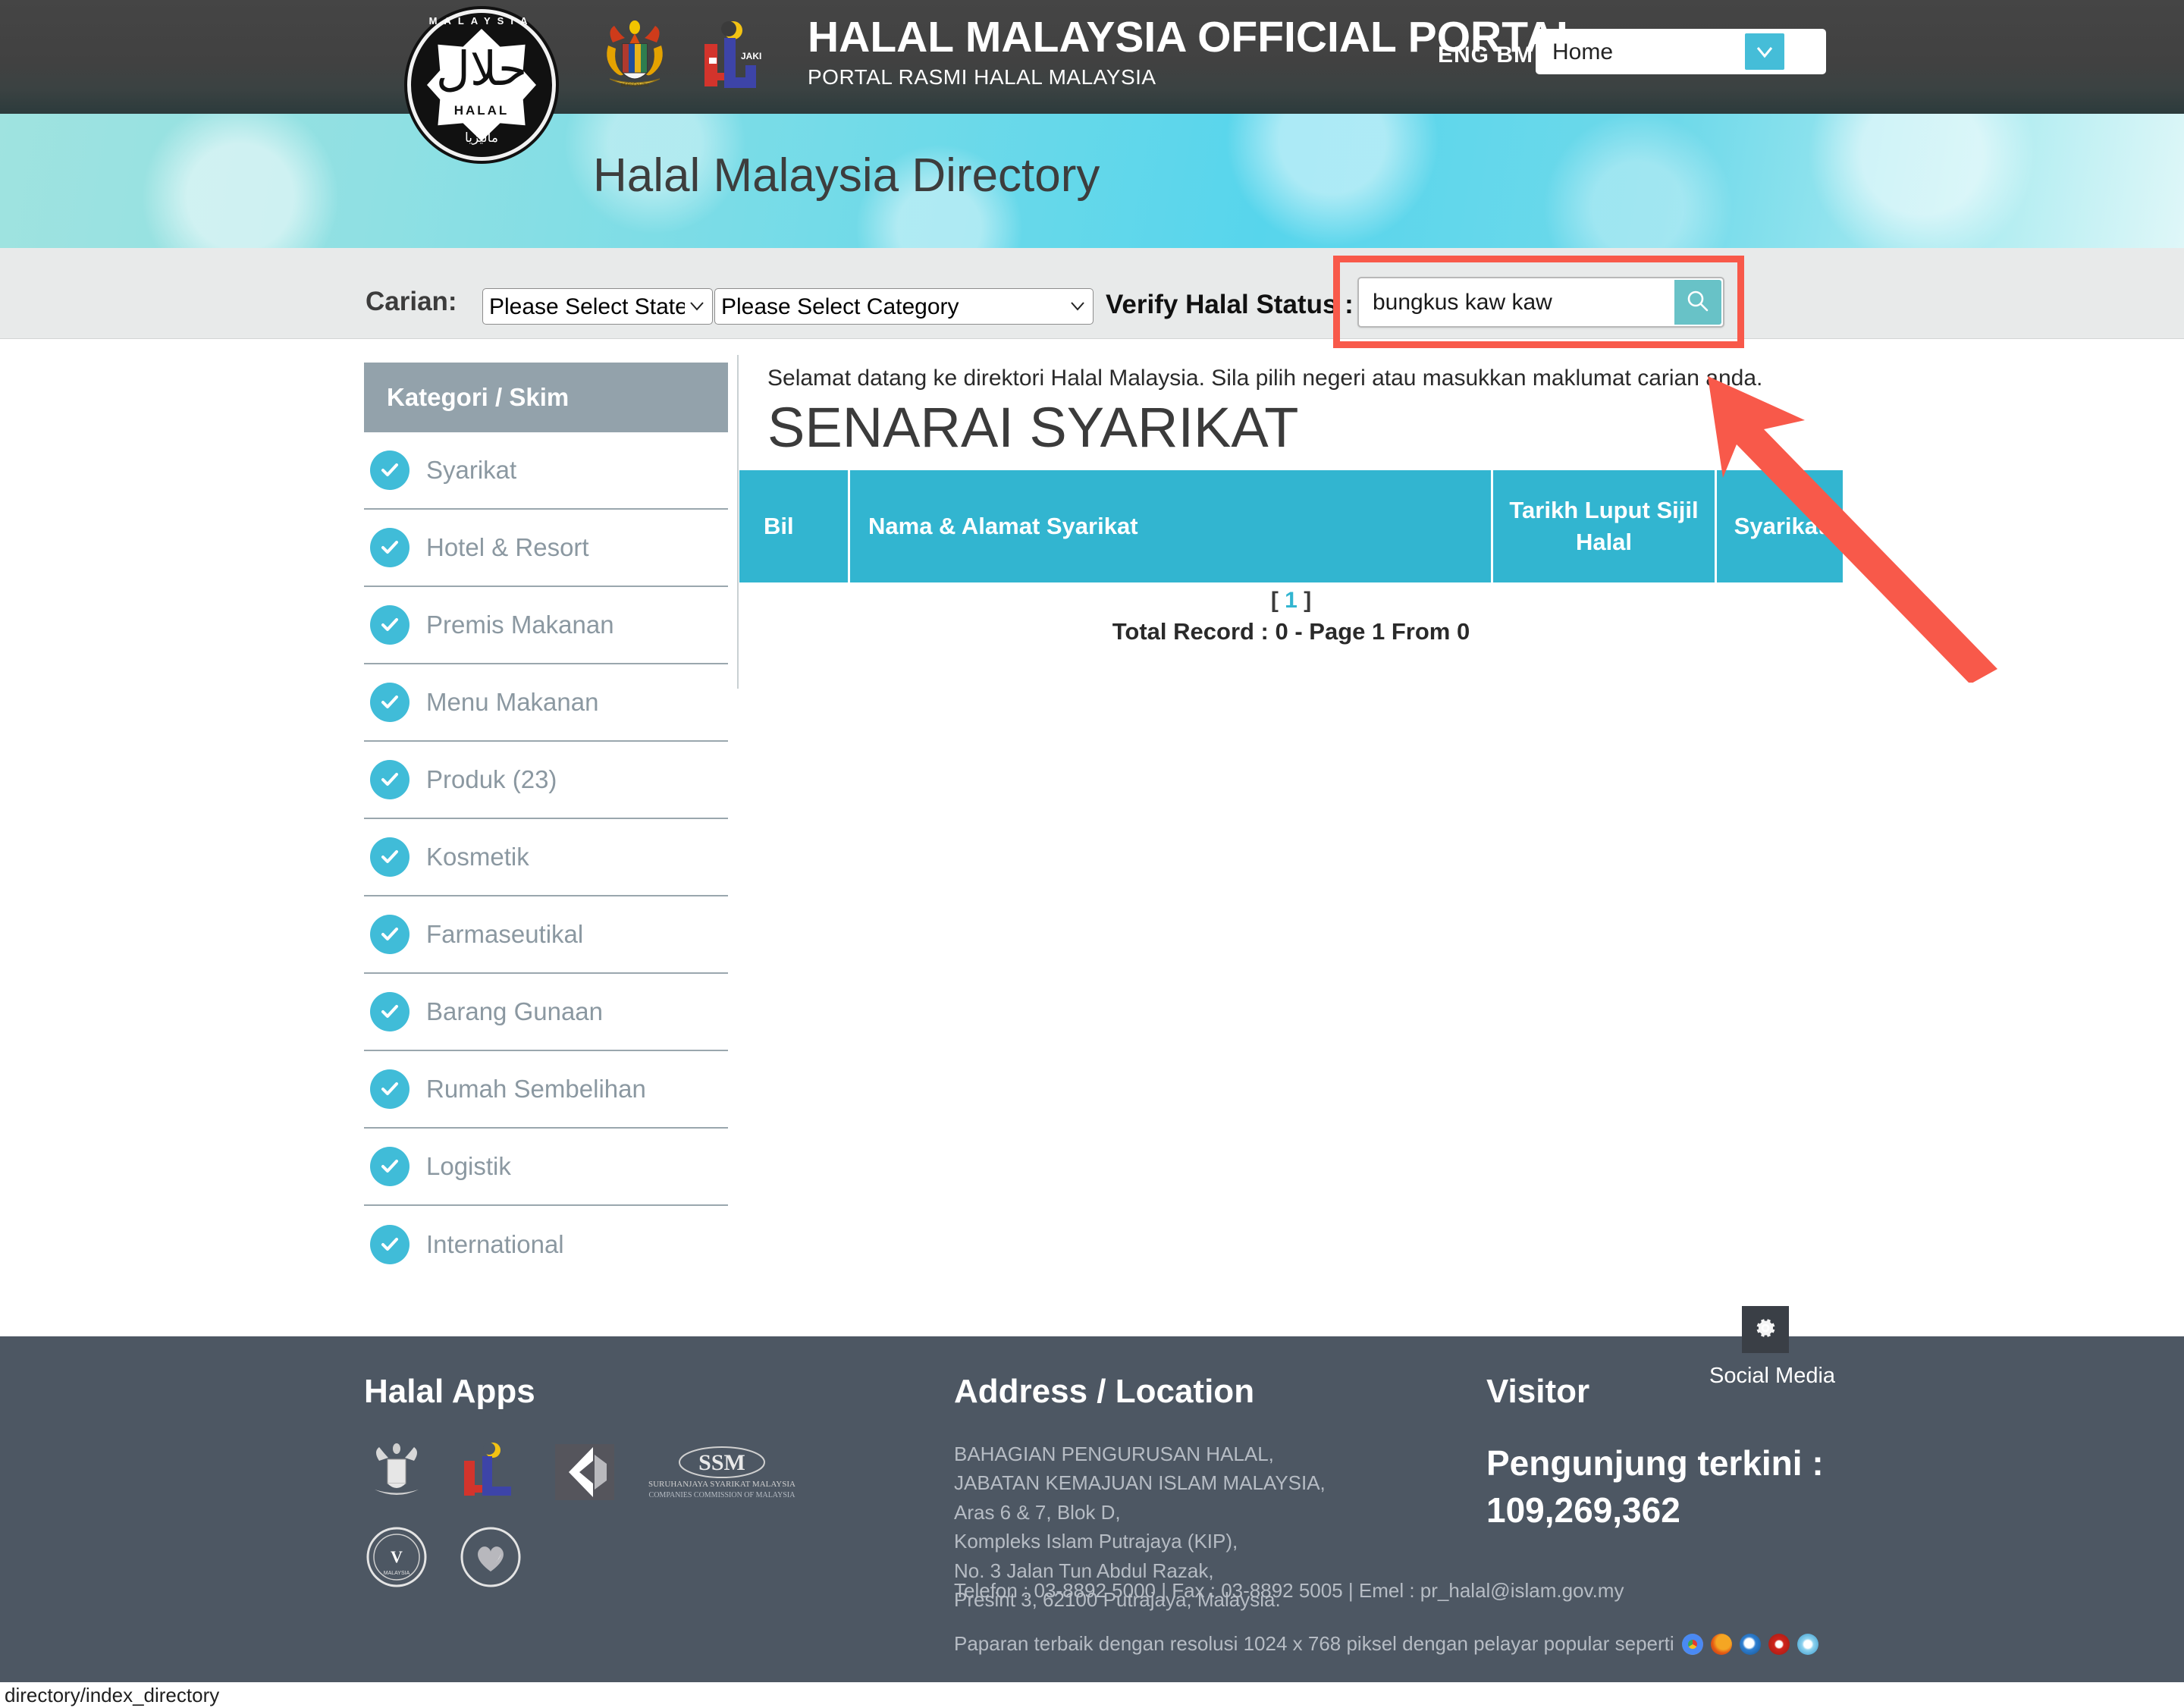 Image resolution: width=2184 pixels, height=1708 pixels. I want to click on page-title: SENARAI SYARIKAT, so click(1033, 428).